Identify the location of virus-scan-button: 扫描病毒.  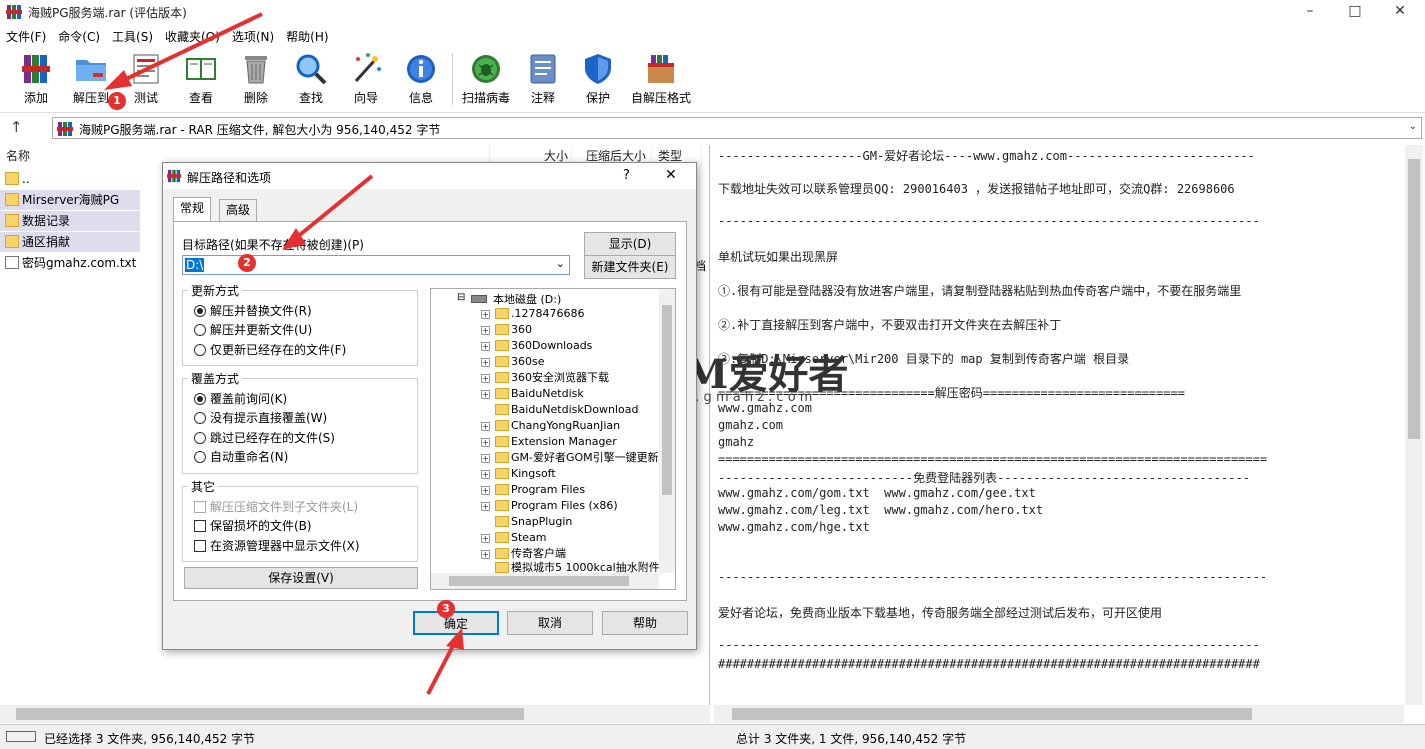
(486, 78).